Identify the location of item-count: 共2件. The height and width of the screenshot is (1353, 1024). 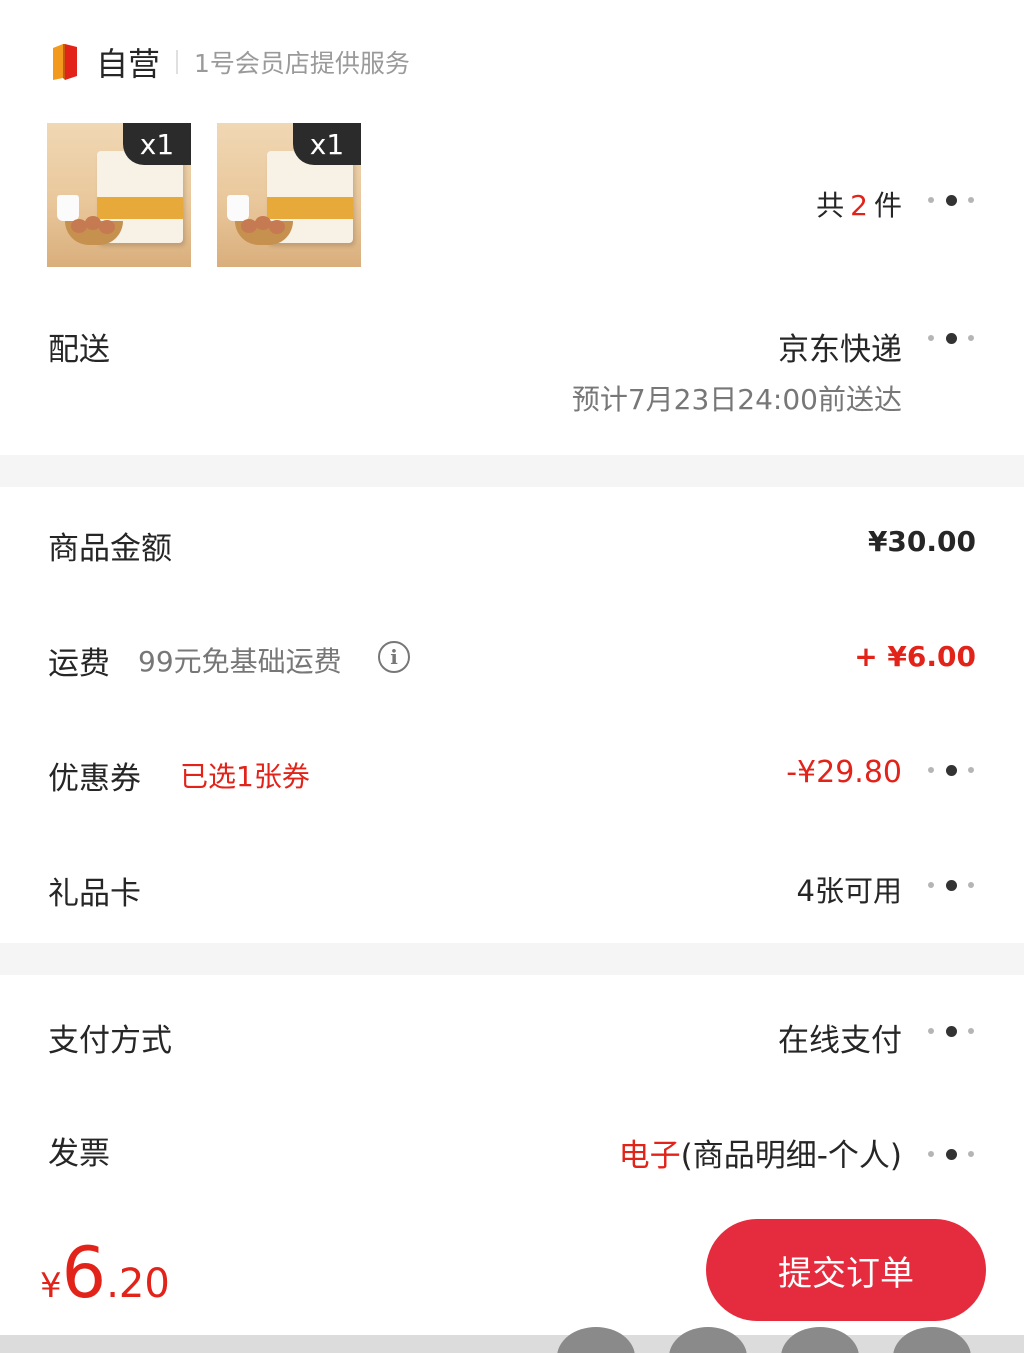
(859, 204).